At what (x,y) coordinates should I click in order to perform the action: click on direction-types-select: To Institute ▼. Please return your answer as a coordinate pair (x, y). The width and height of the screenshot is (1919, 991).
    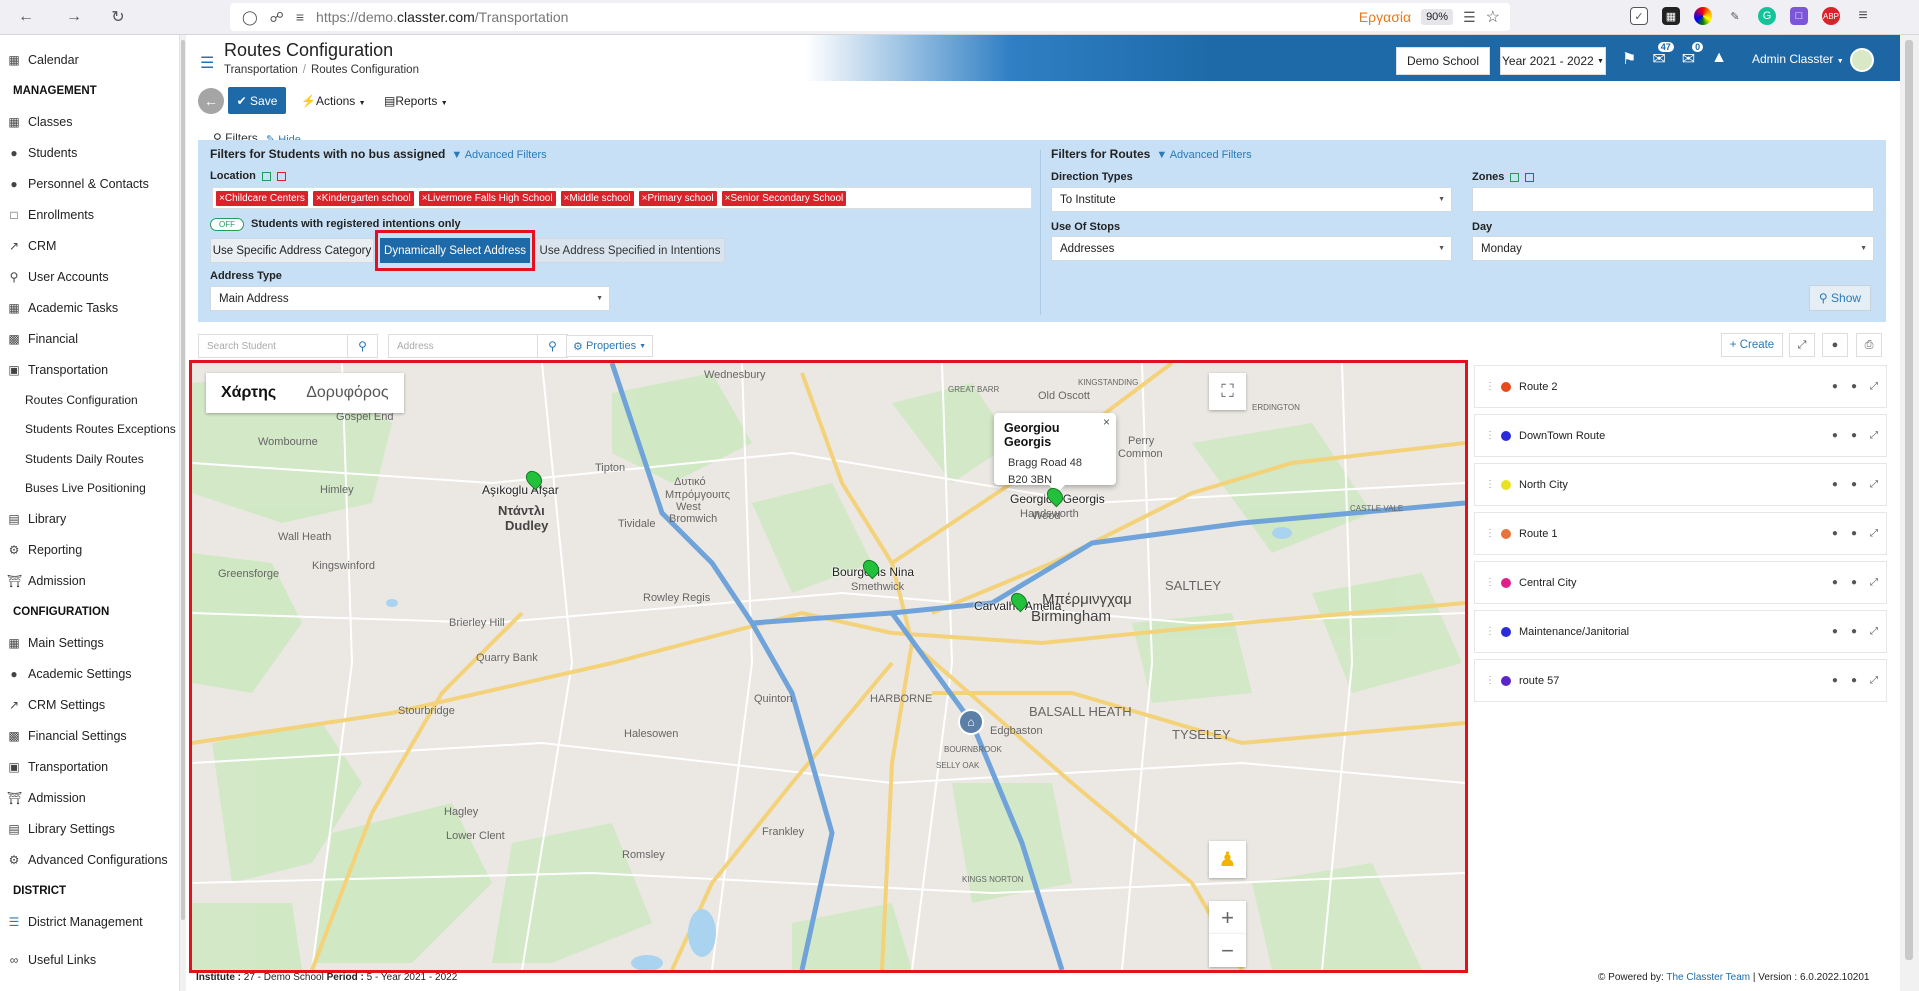
    Looking at the image, I should click on (1251, 199).